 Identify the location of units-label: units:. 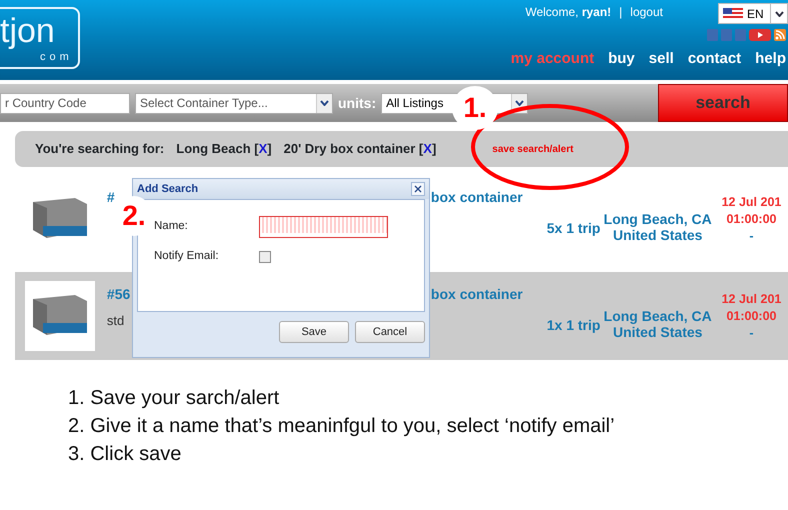
(357, 103).